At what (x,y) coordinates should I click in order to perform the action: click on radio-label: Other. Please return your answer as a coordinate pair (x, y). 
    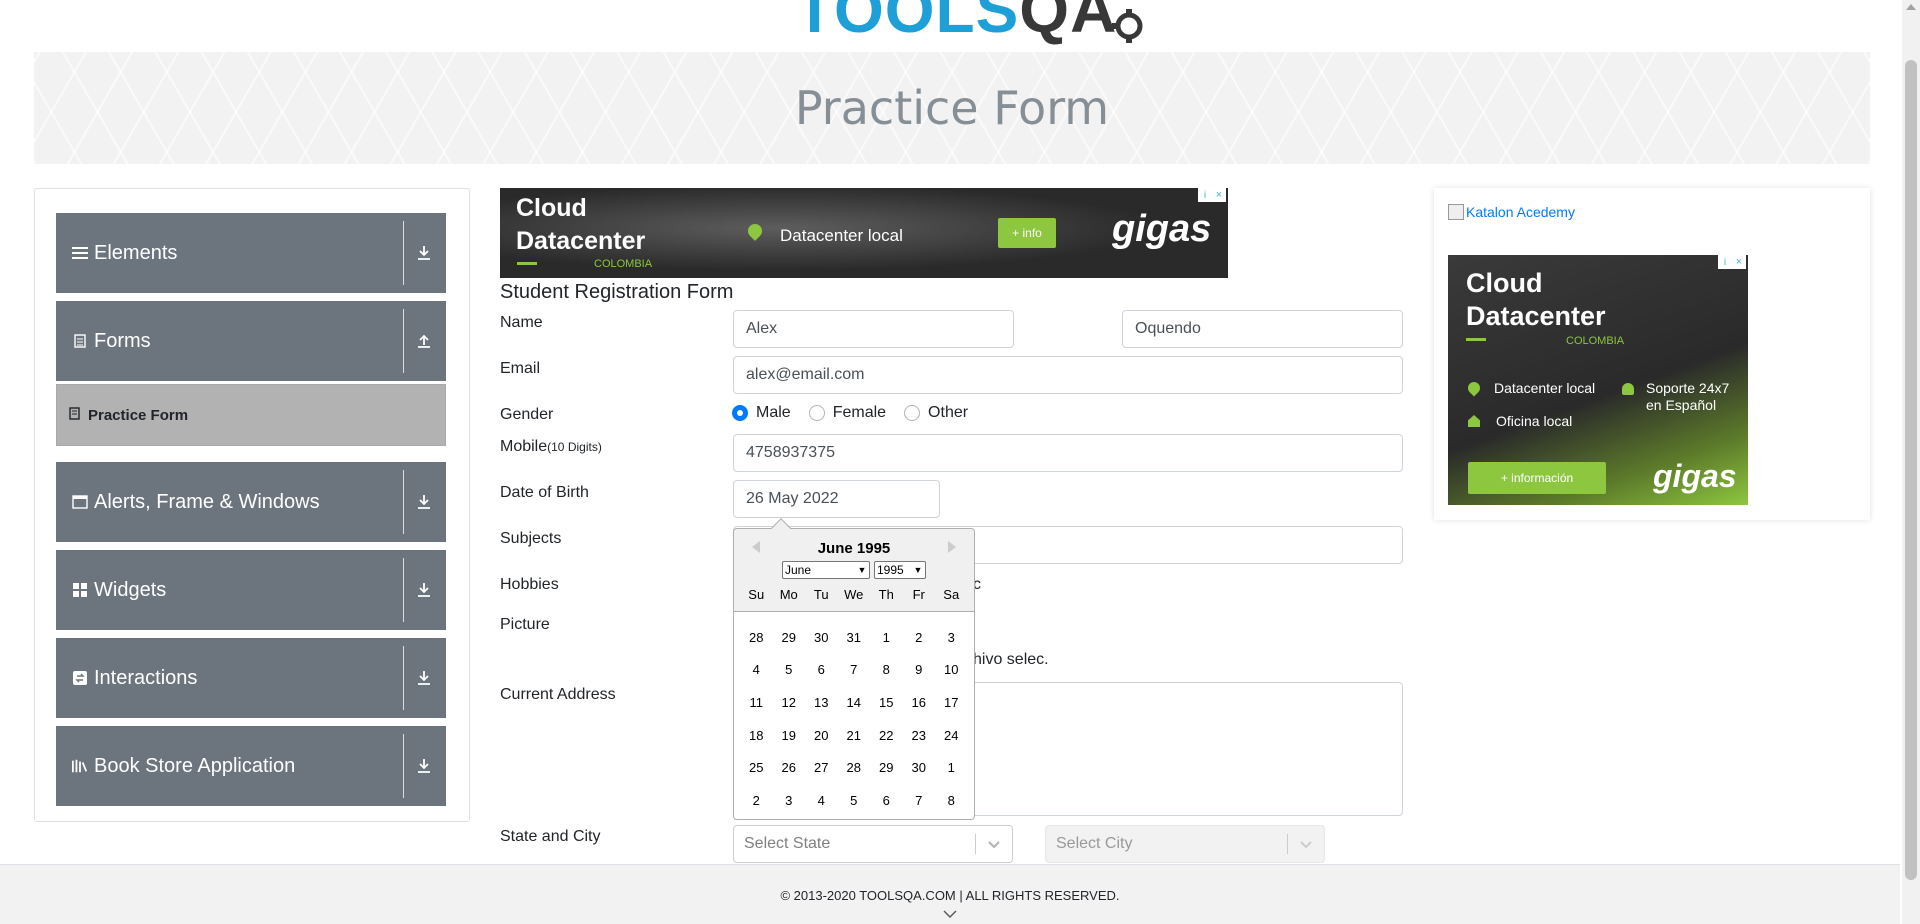
    Looking at the image, I should click on (948, 412).